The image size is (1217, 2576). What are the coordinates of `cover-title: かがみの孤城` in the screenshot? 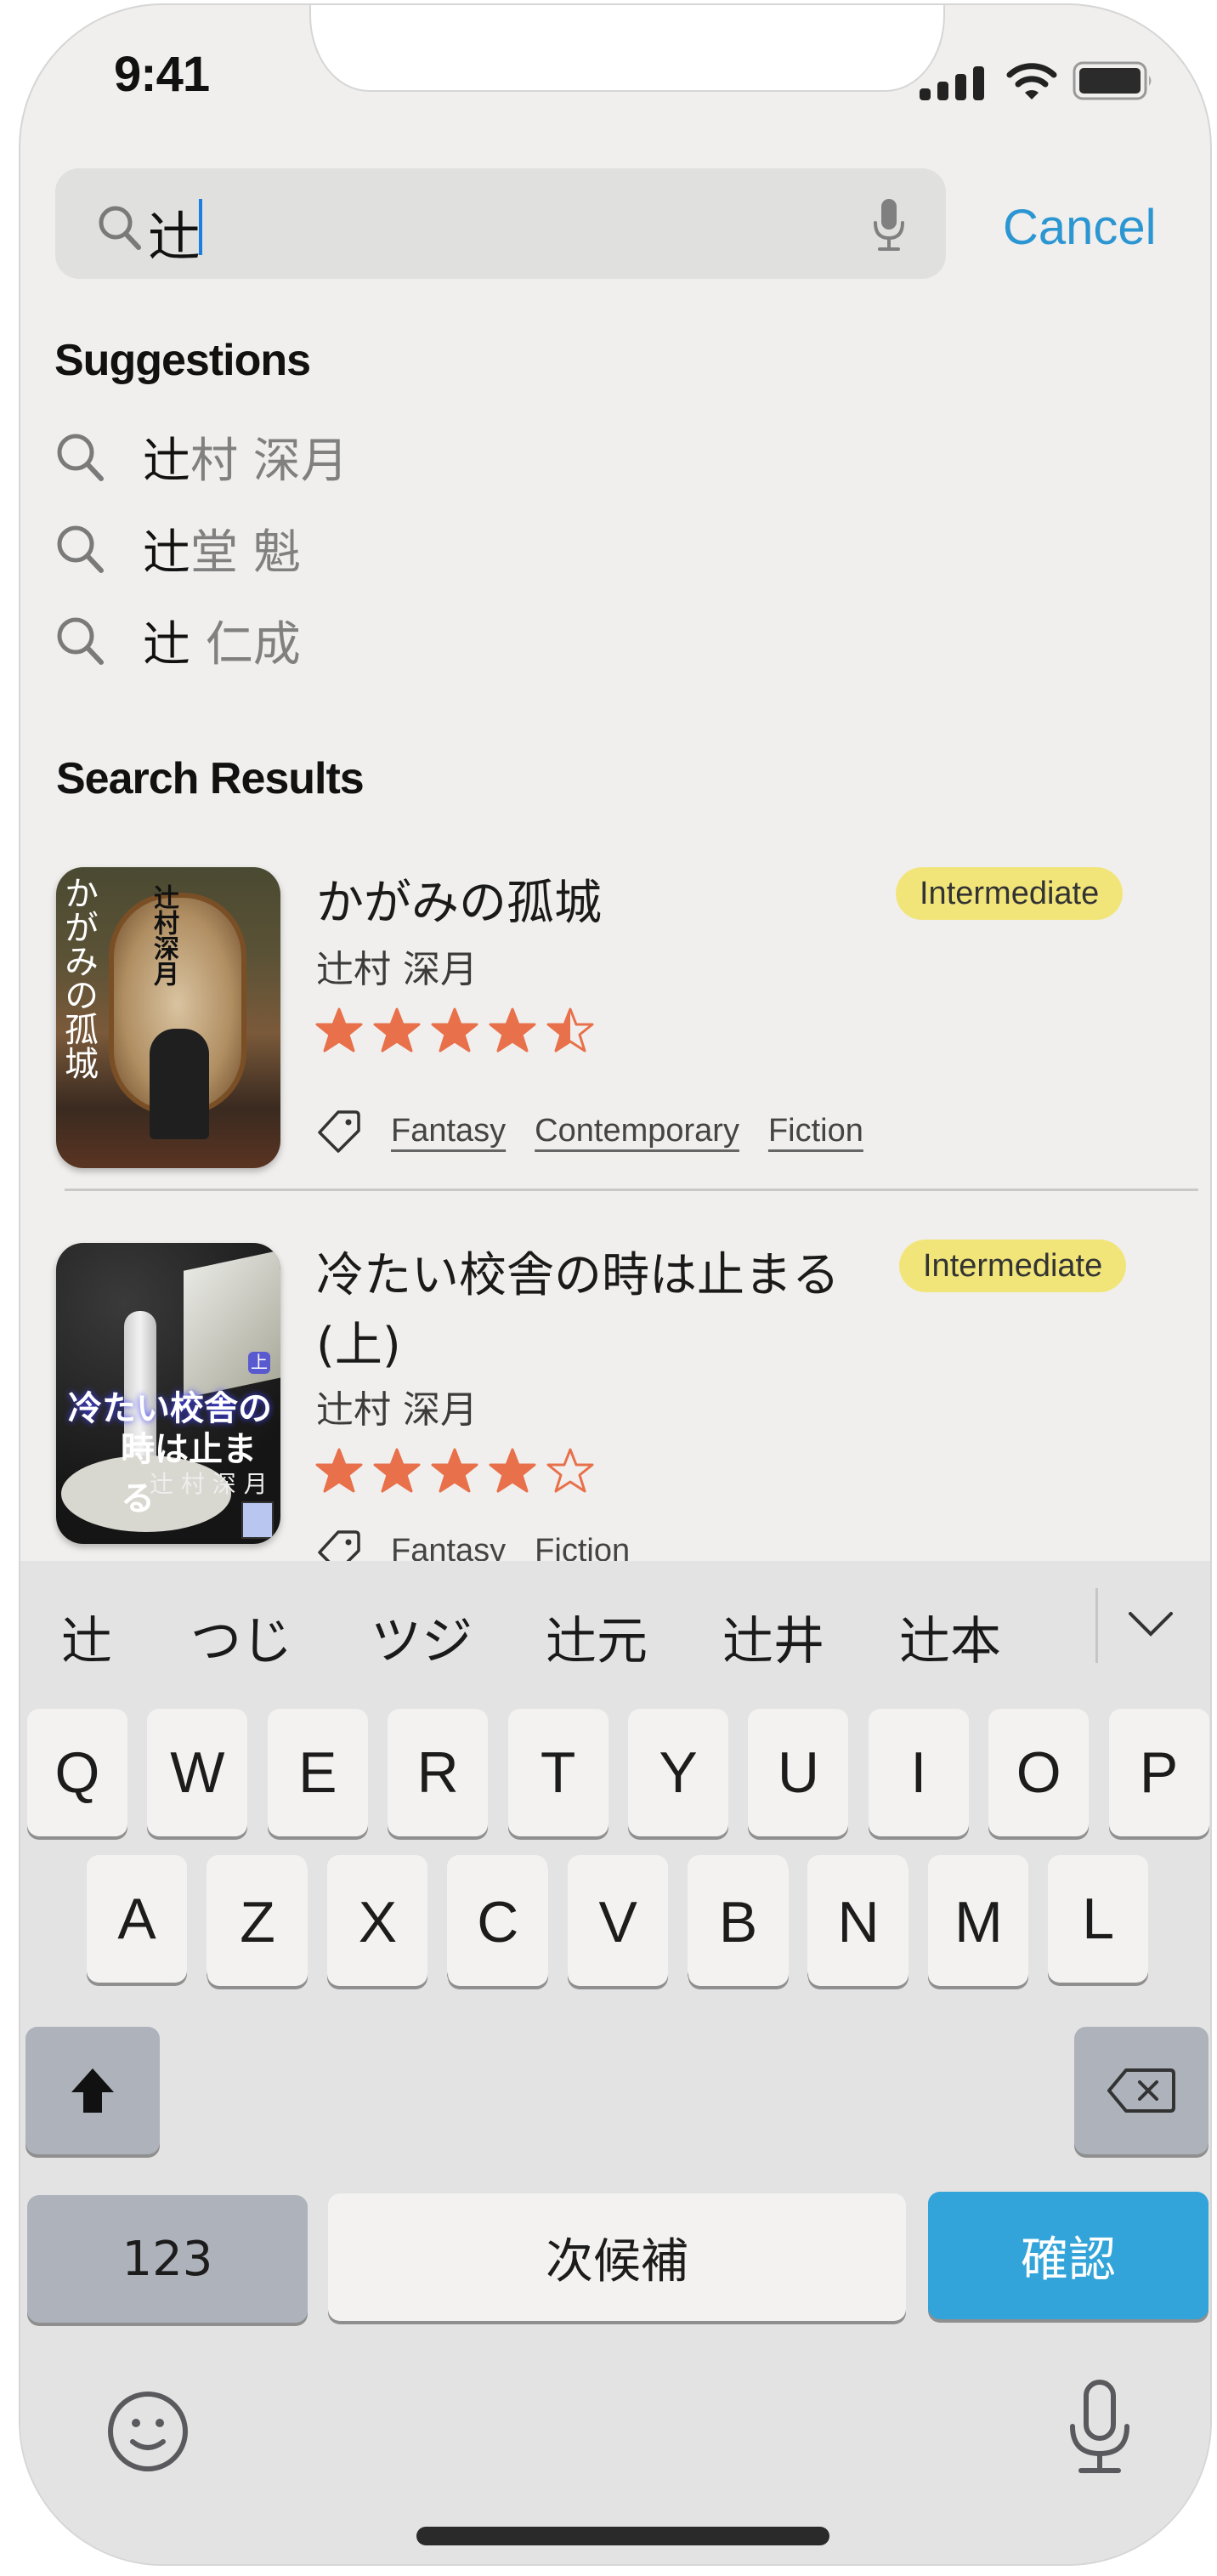 It's located at (78, 978).